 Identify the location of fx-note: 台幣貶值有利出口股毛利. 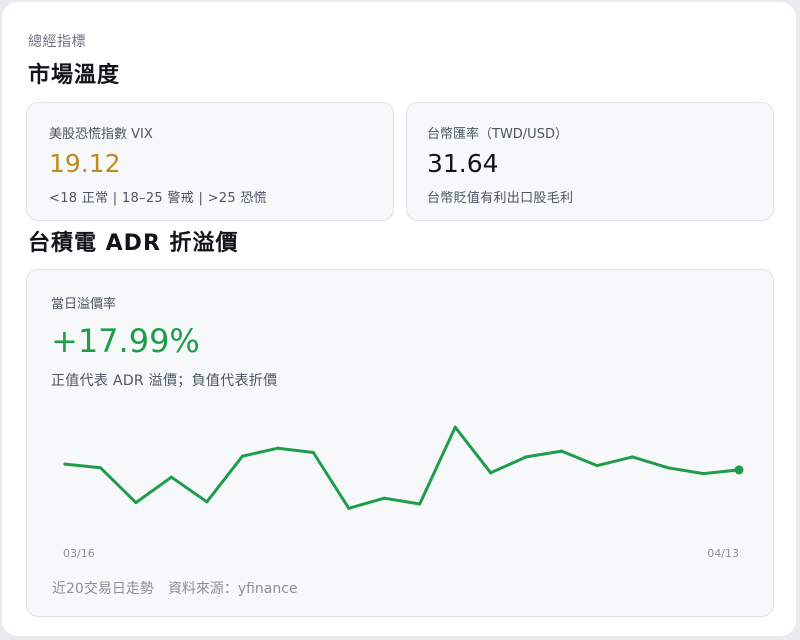
(500, 198).